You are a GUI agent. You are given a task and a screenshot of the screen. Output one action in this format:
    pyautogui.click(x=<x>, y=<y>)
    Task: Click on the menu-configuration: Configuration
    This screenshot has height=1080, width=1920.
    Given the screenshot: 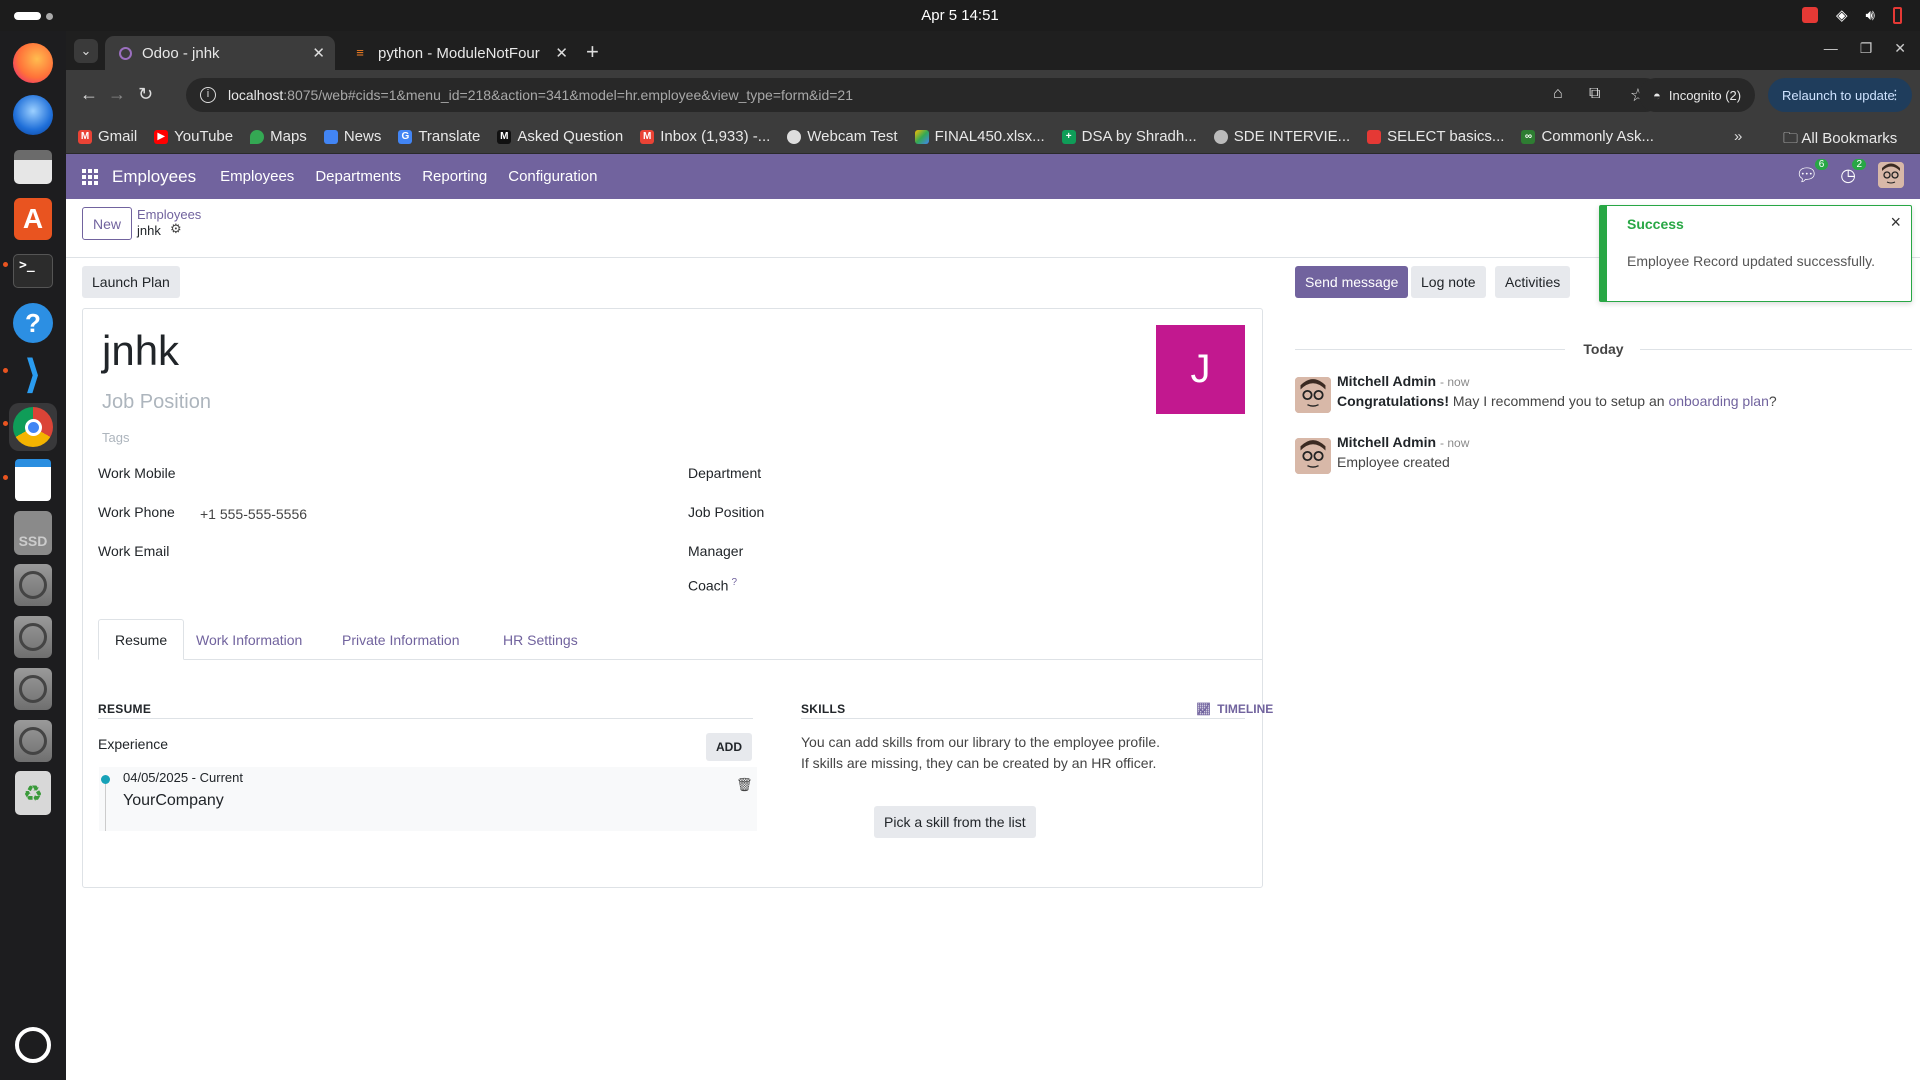 What is the action you would take?
    pyautogui.click(x=552, y=176)
    